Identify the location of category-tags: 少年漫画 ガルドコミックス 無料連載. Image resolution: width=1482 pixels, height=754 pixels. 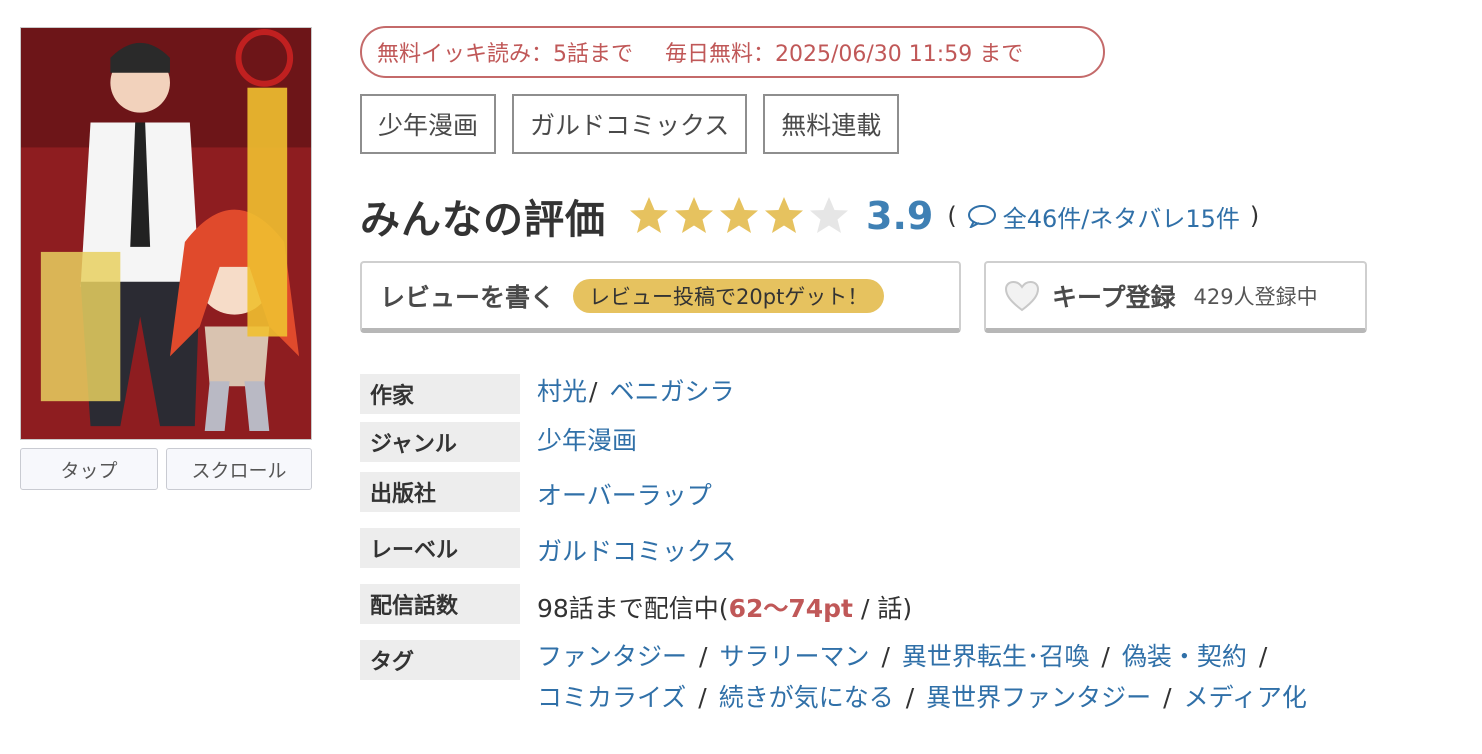
(630, 124).